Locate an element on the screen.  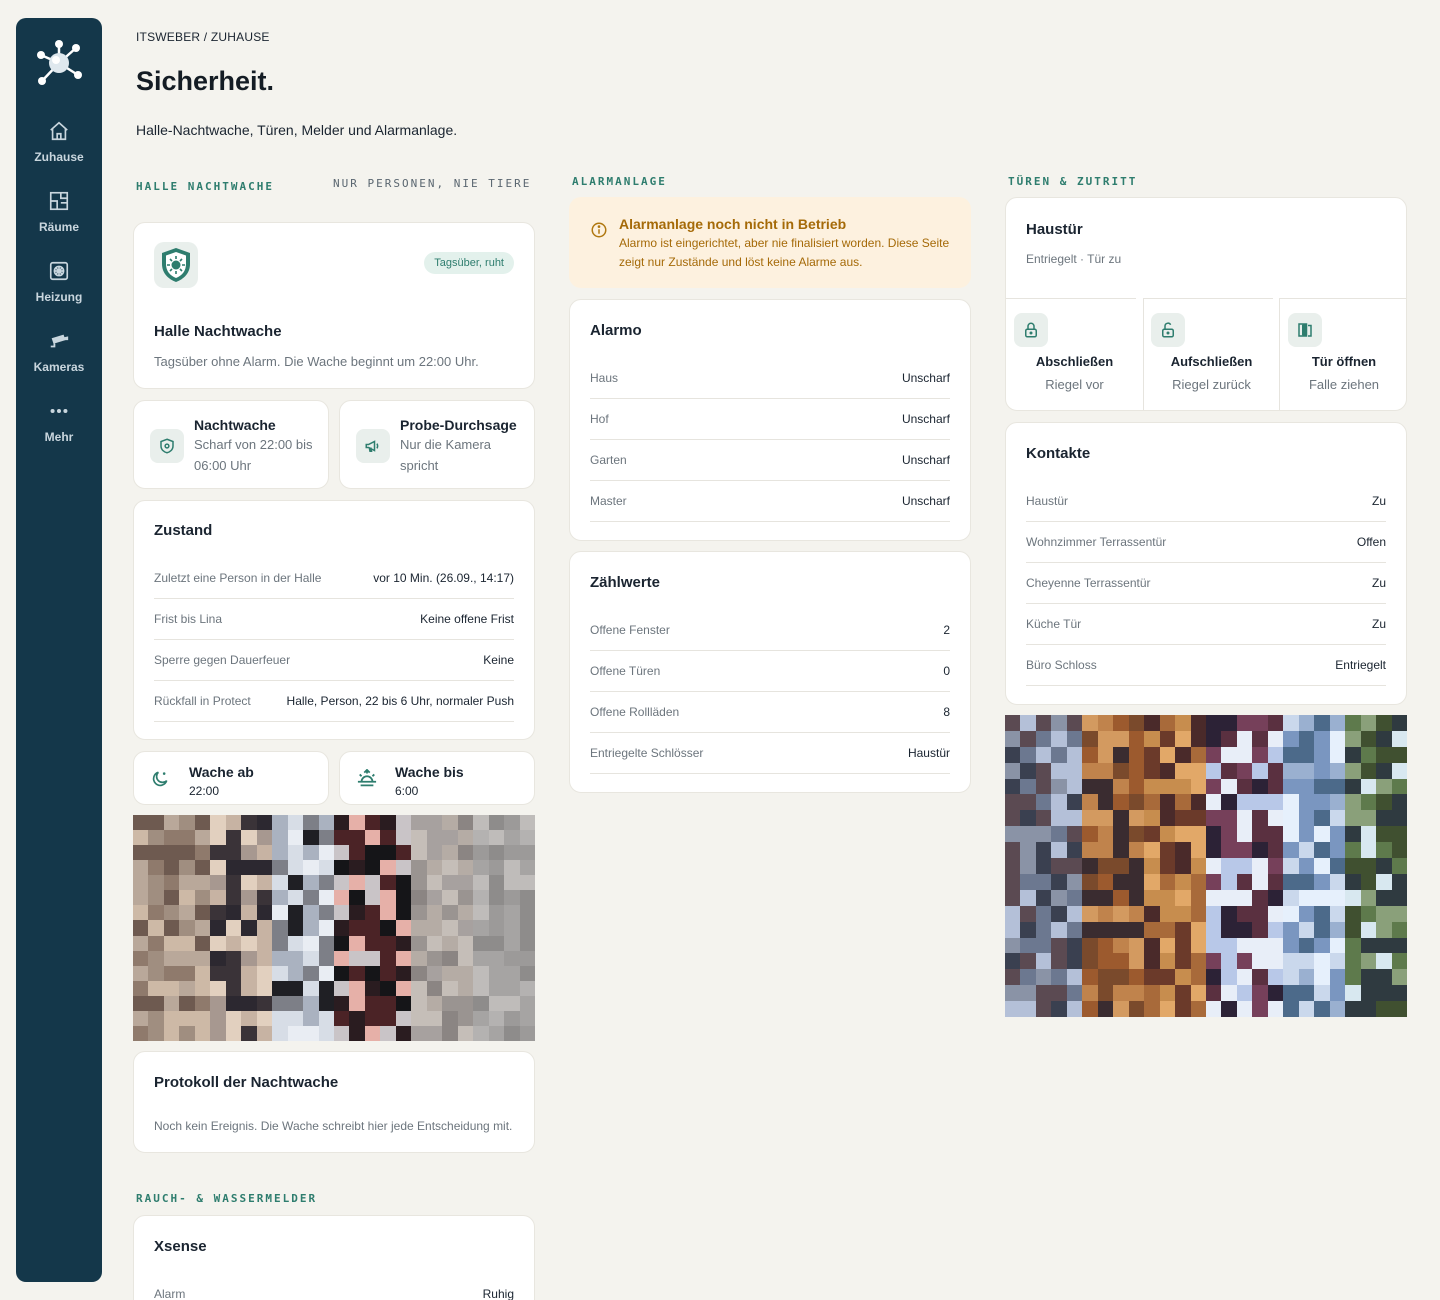
tile-title: Probe-Durchsage is located at coordinates (458, 425).